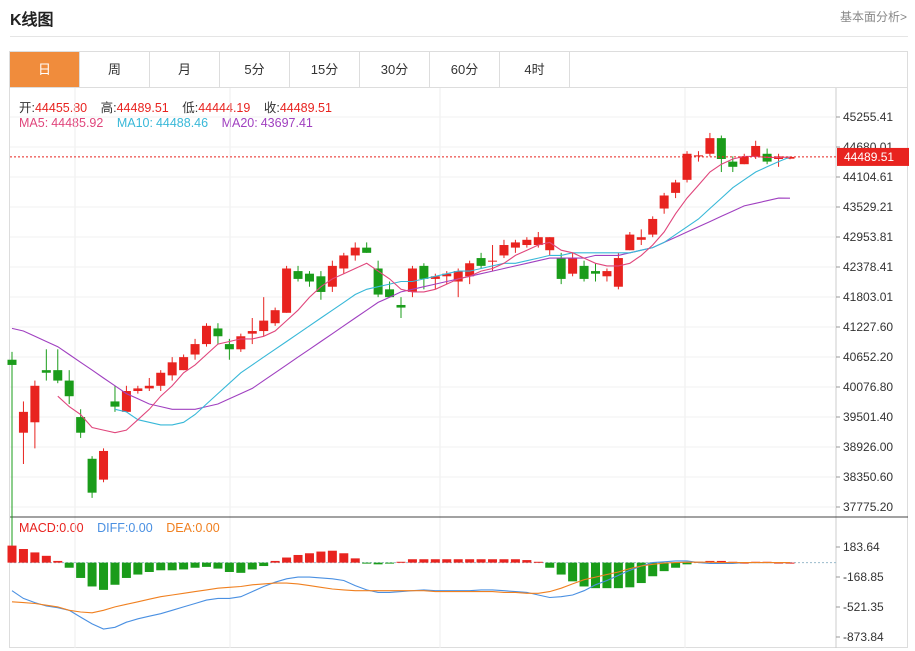 This screenshot has width=915, height=651. I want to click on macd-value: 0.00, so click(71, 528).